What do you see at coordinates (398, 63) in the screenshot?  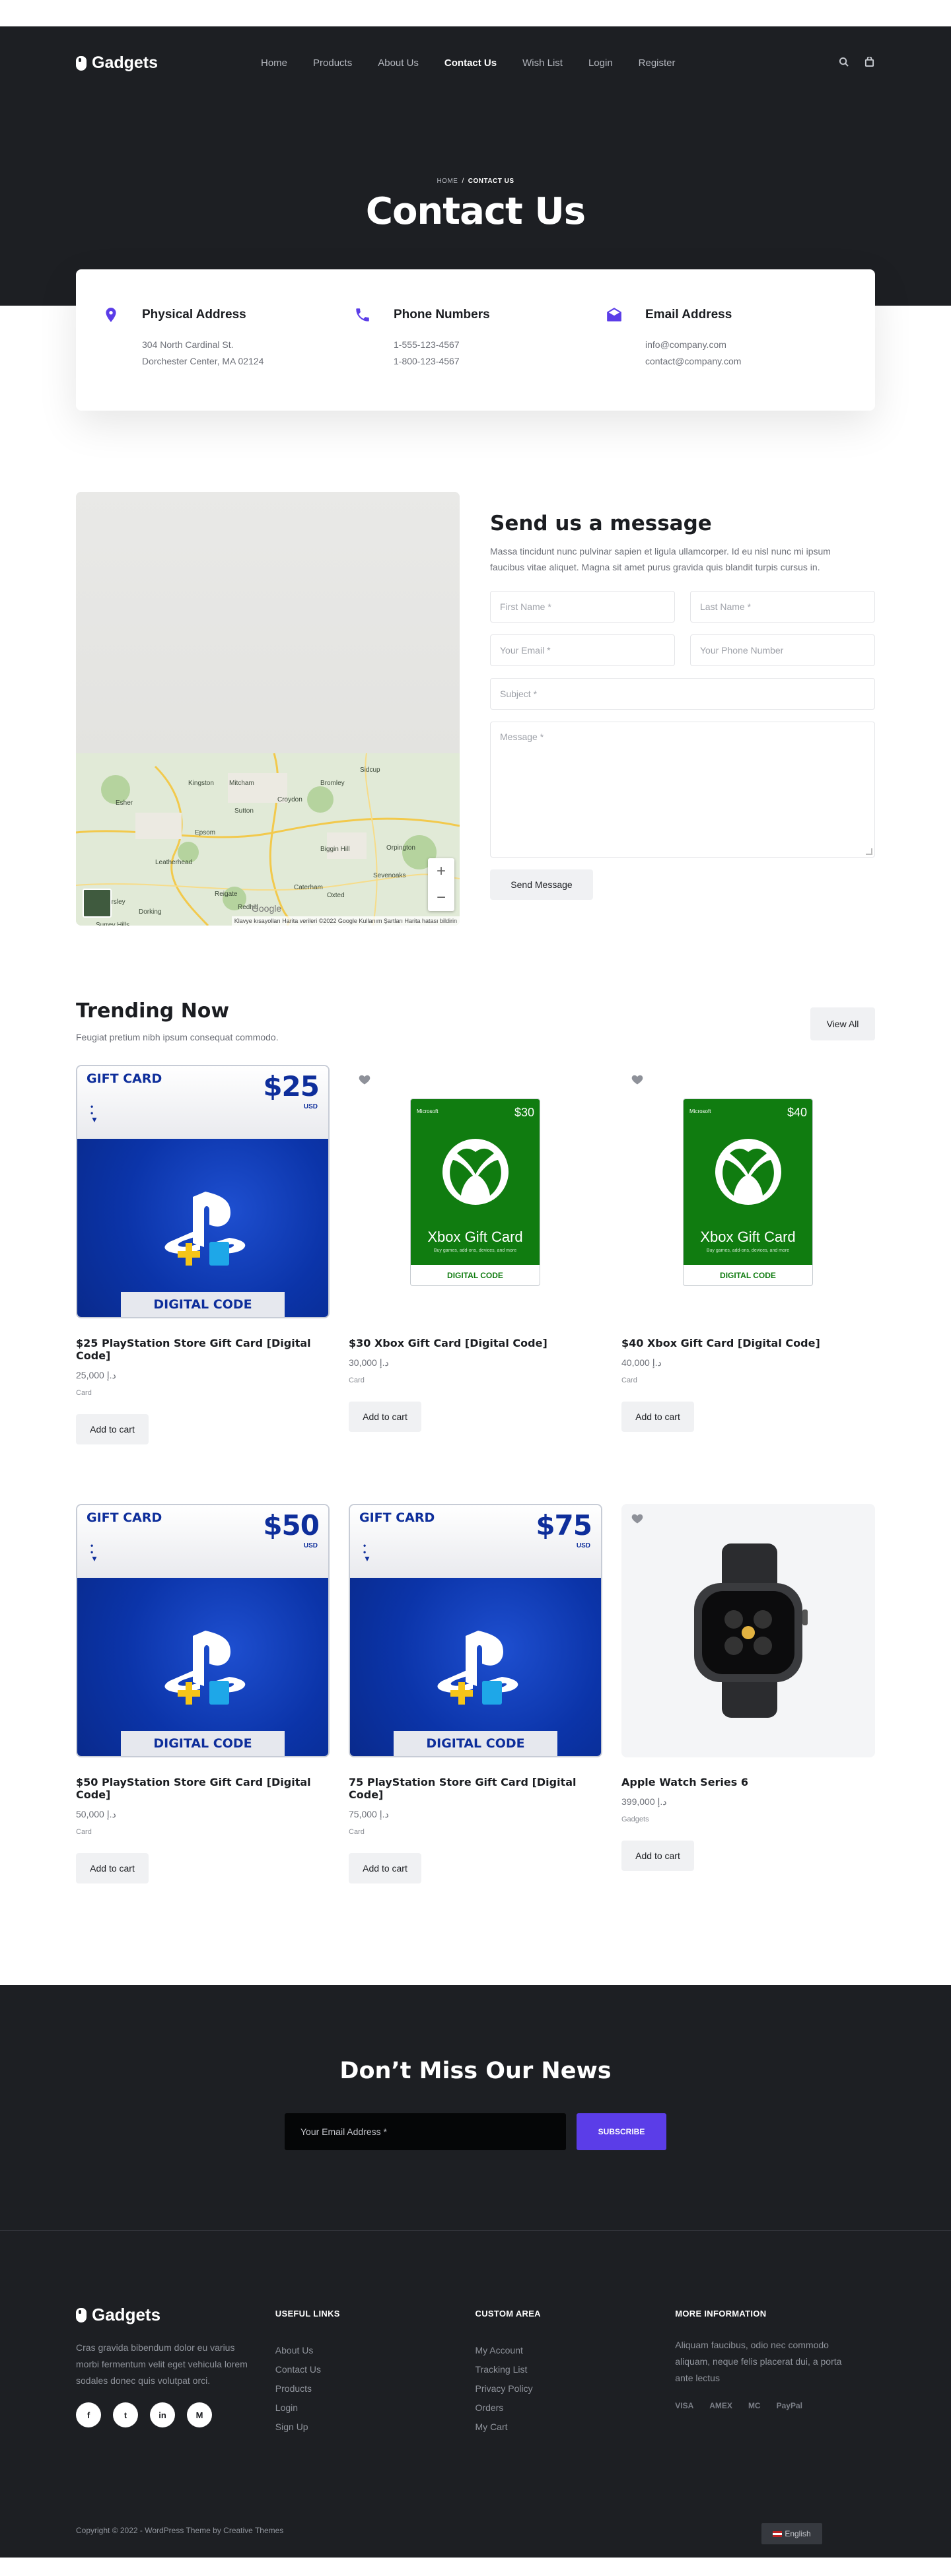 I see `nav-item-about-us: About Us` at bounding box center [398, 63].